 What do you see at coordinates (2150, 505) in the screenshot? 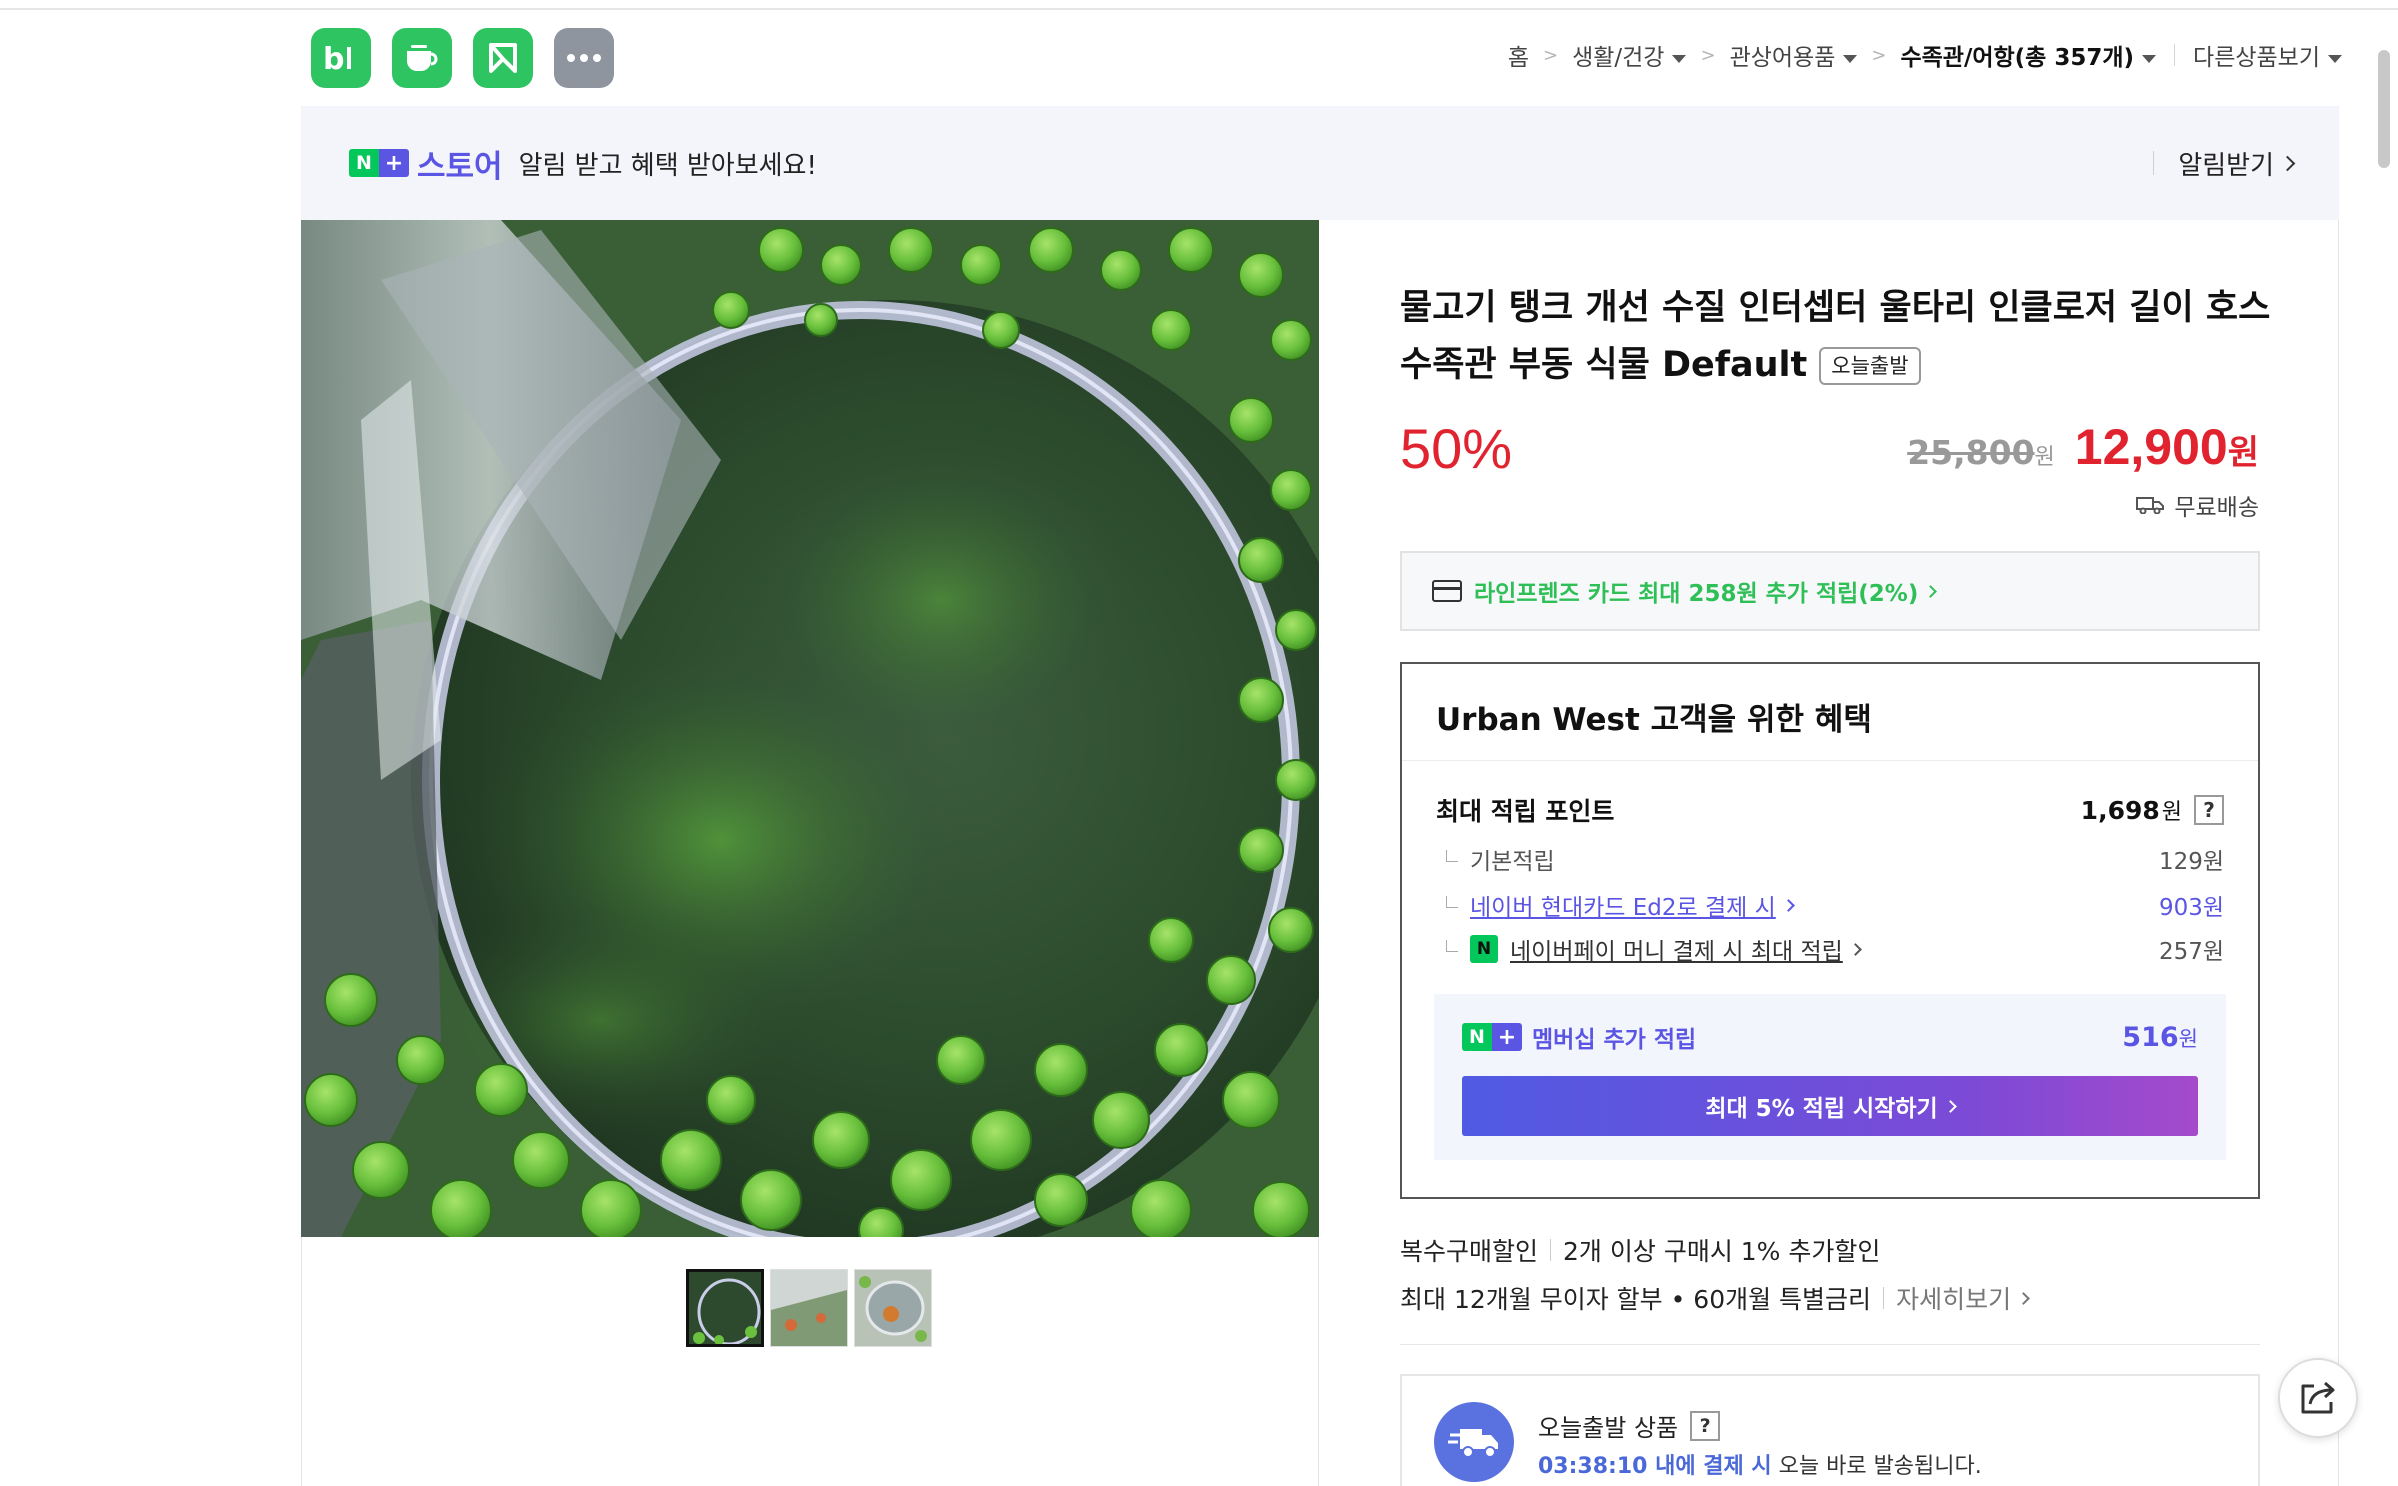
I see `truck-icon` at bounding box center [2150, 505].